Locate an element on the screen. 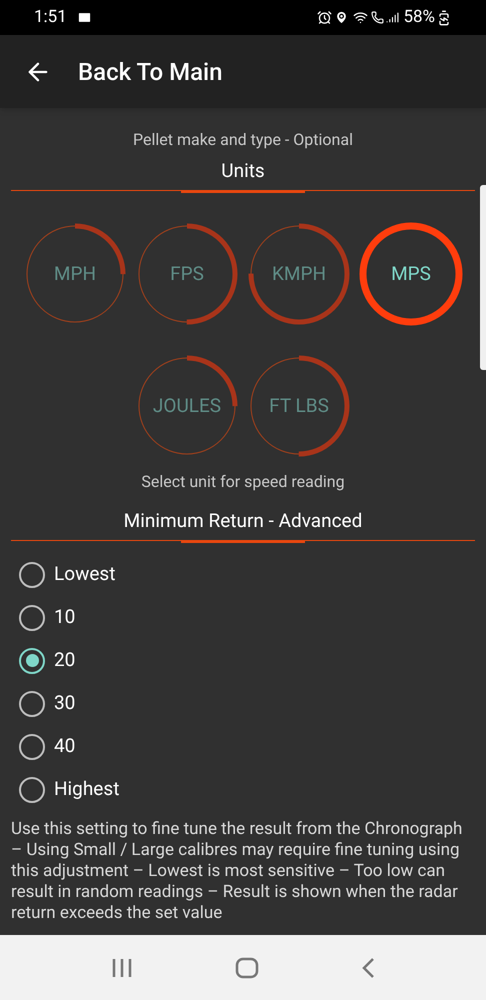 This screenshot has width=486, height=1000. unit-dial: KMPH is located at coordinates (299, 274).